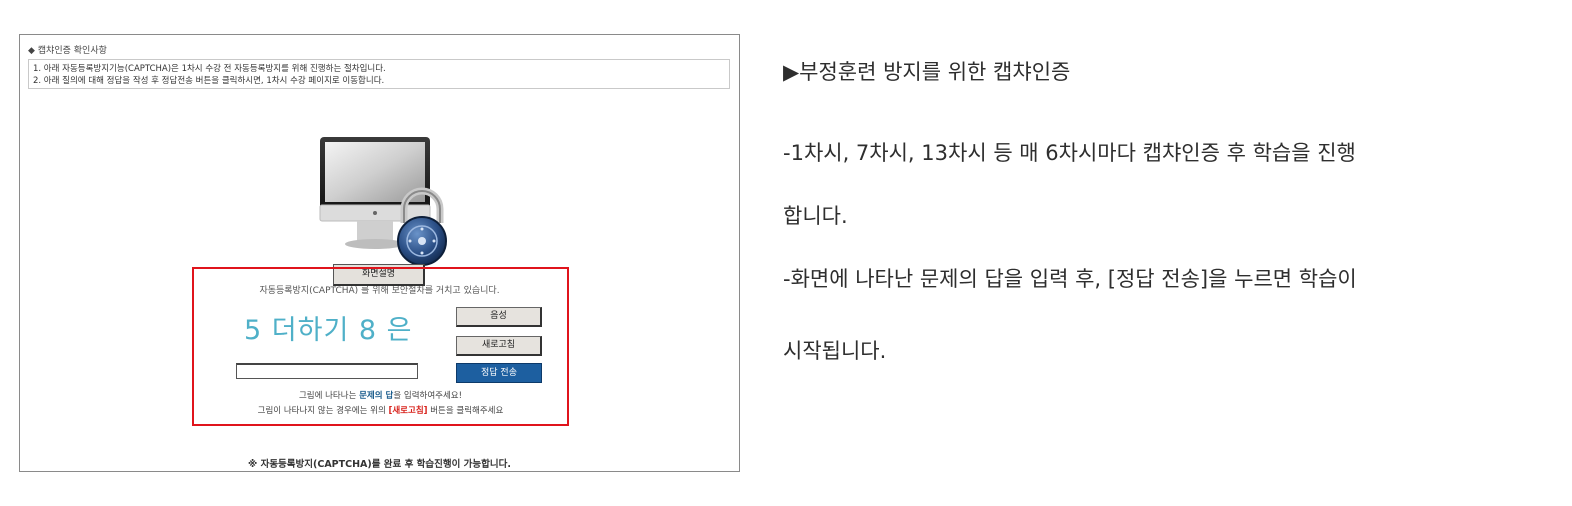  I want to click on instruction-2-text: 그림이 나타나지 않는 경우에는 위의, so click(323, 411).